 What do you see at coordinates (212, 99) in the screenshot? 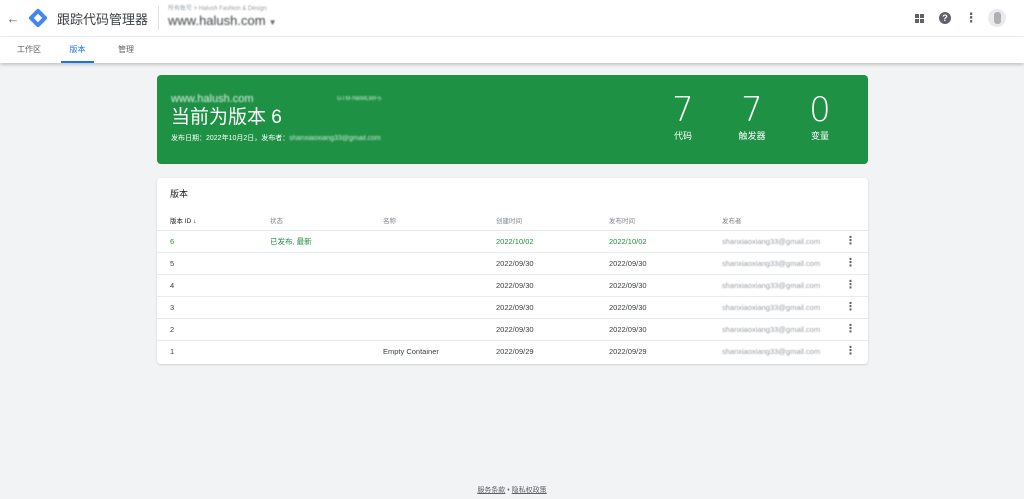
I see `container-domain: www.halush.com` at bounding box center [212, 99].